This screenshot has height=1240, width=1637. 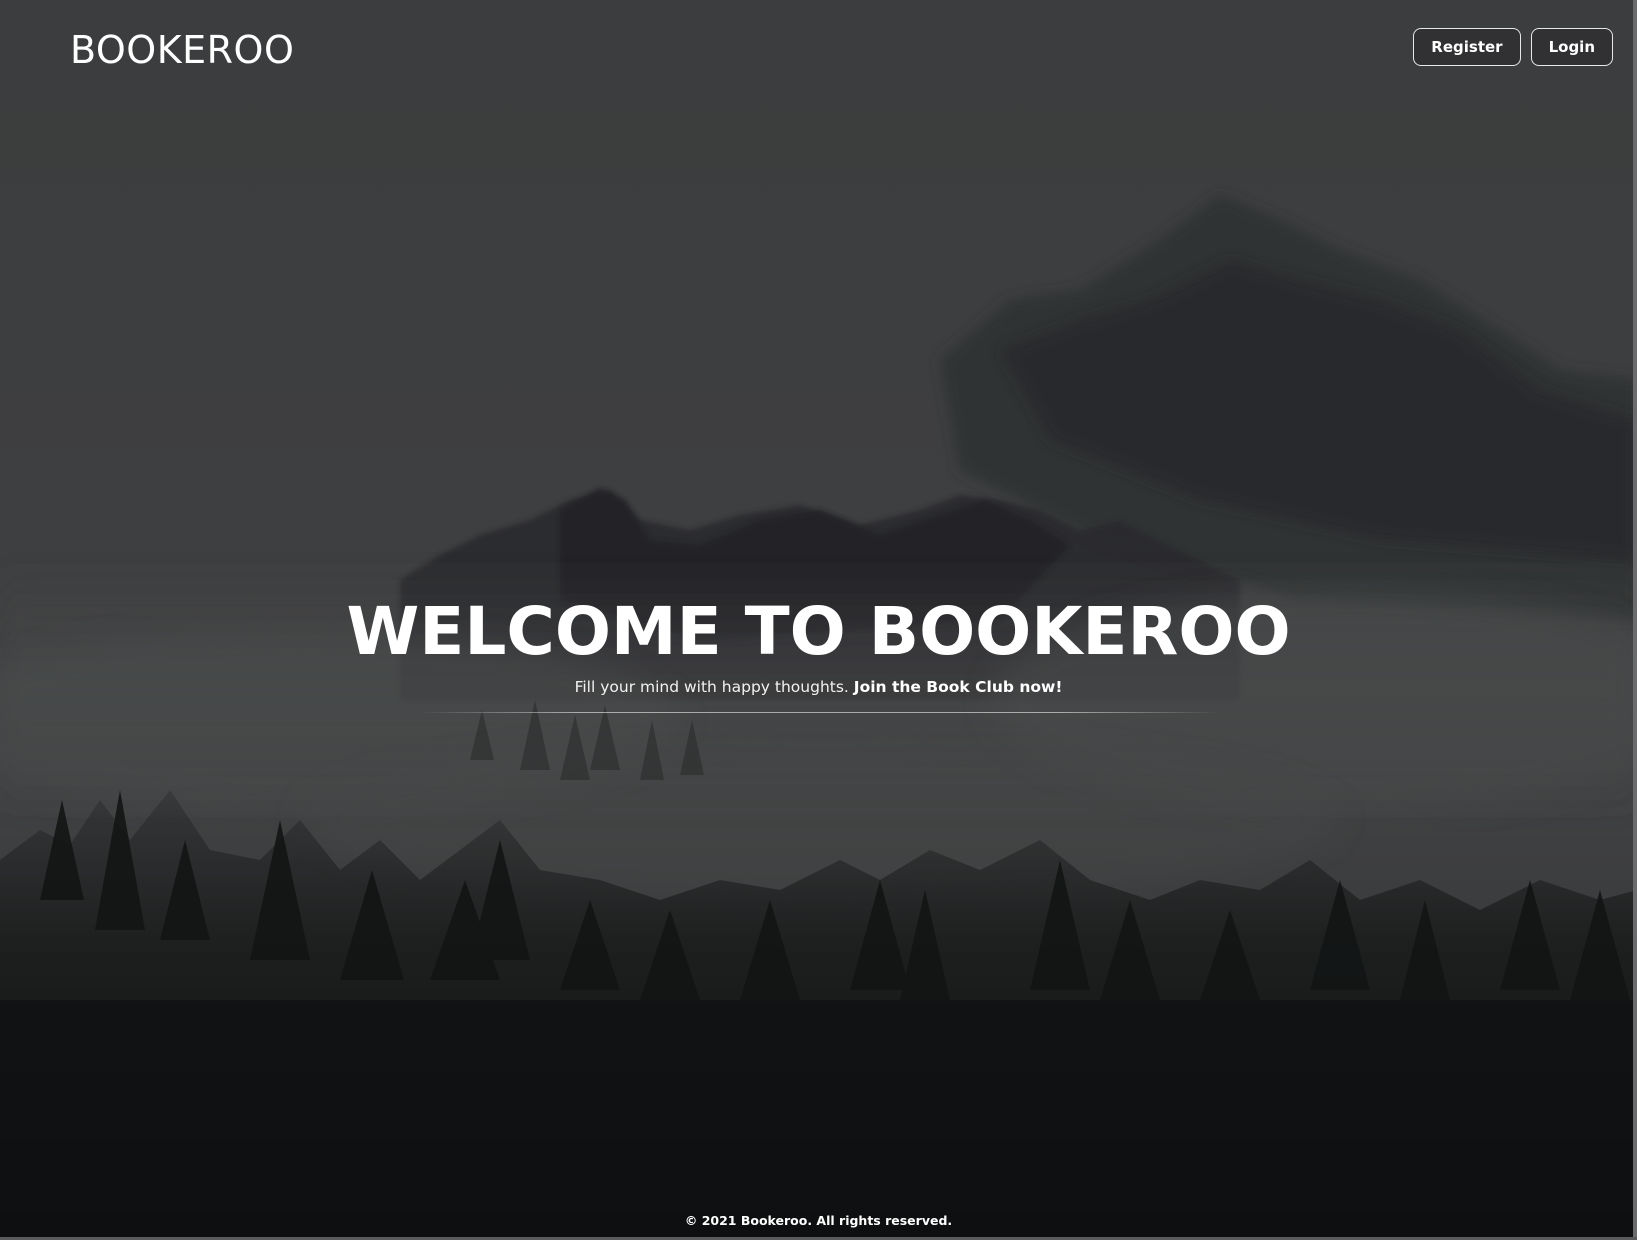 I want to click on login-button: Login, so click(x=1571, y=47).